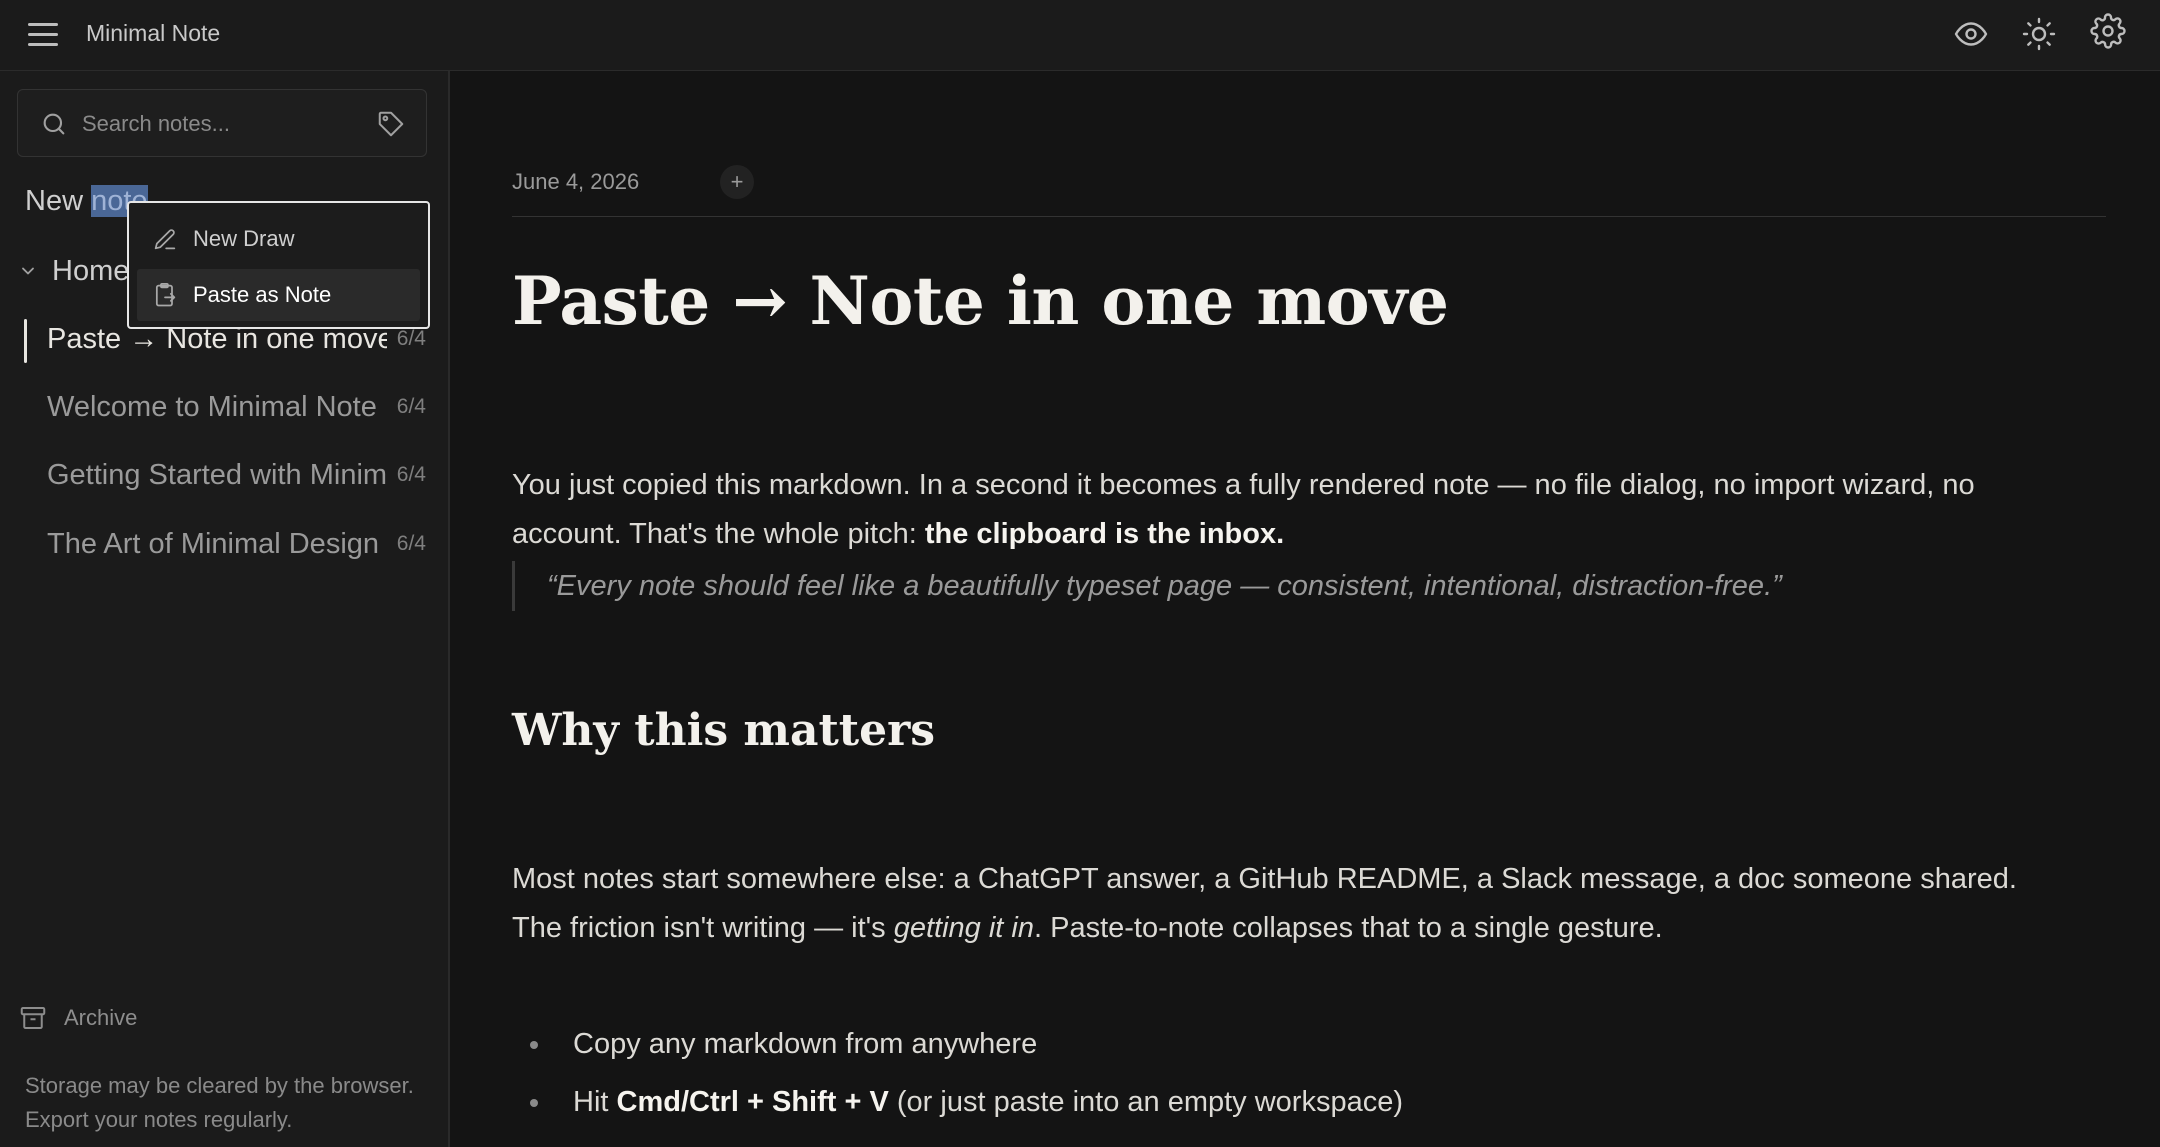 The width and height of the screenshot is (2160, 1147). Describe the element at coordinates (43, 35) in the screenshot. I see `menu-icon` at that location.